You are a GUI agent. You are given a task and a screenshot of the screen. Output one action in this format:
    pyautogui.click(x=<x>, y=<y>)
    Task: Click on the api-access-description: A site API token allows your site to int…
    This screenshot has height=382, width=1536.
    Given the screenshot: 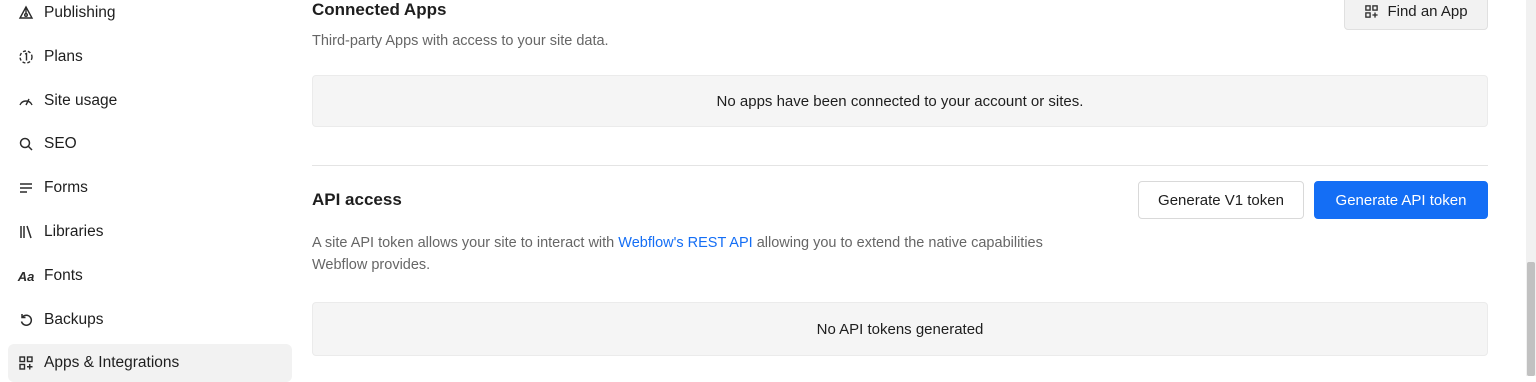 What is the action you would take?
    pyautogui.click(x=762, y=254)
    